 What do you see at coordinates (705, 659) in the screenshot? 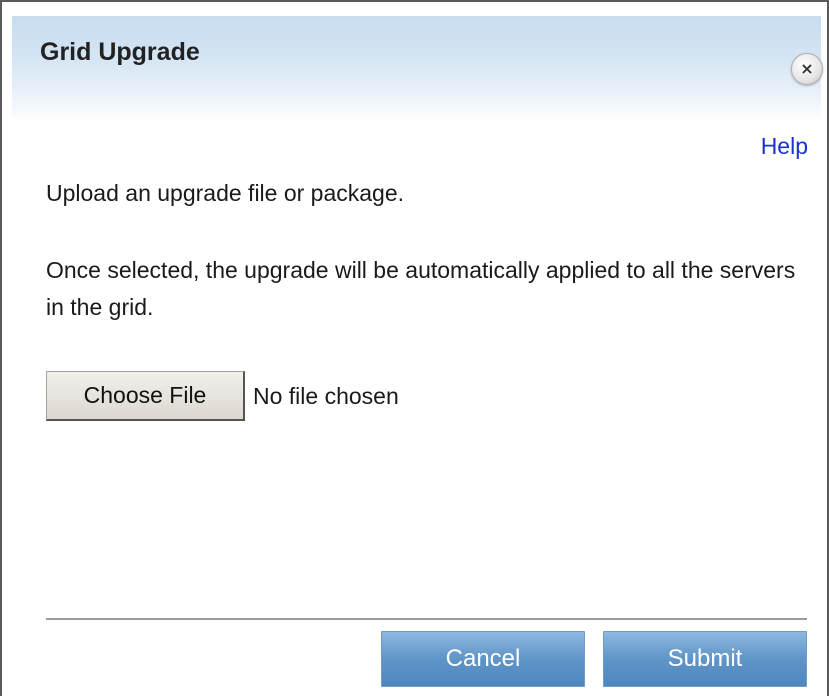
I see `submit-button: Submit` at bounding box center [705, 659].